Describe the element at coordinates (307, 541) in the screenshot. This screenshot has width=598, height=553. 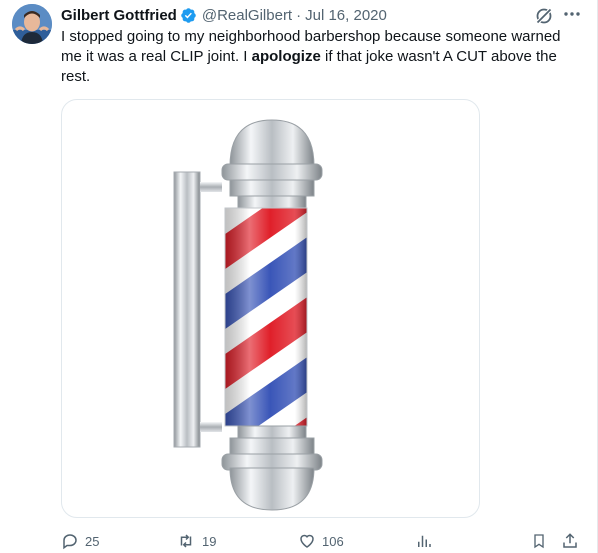
I see `heart-icon` at that location.